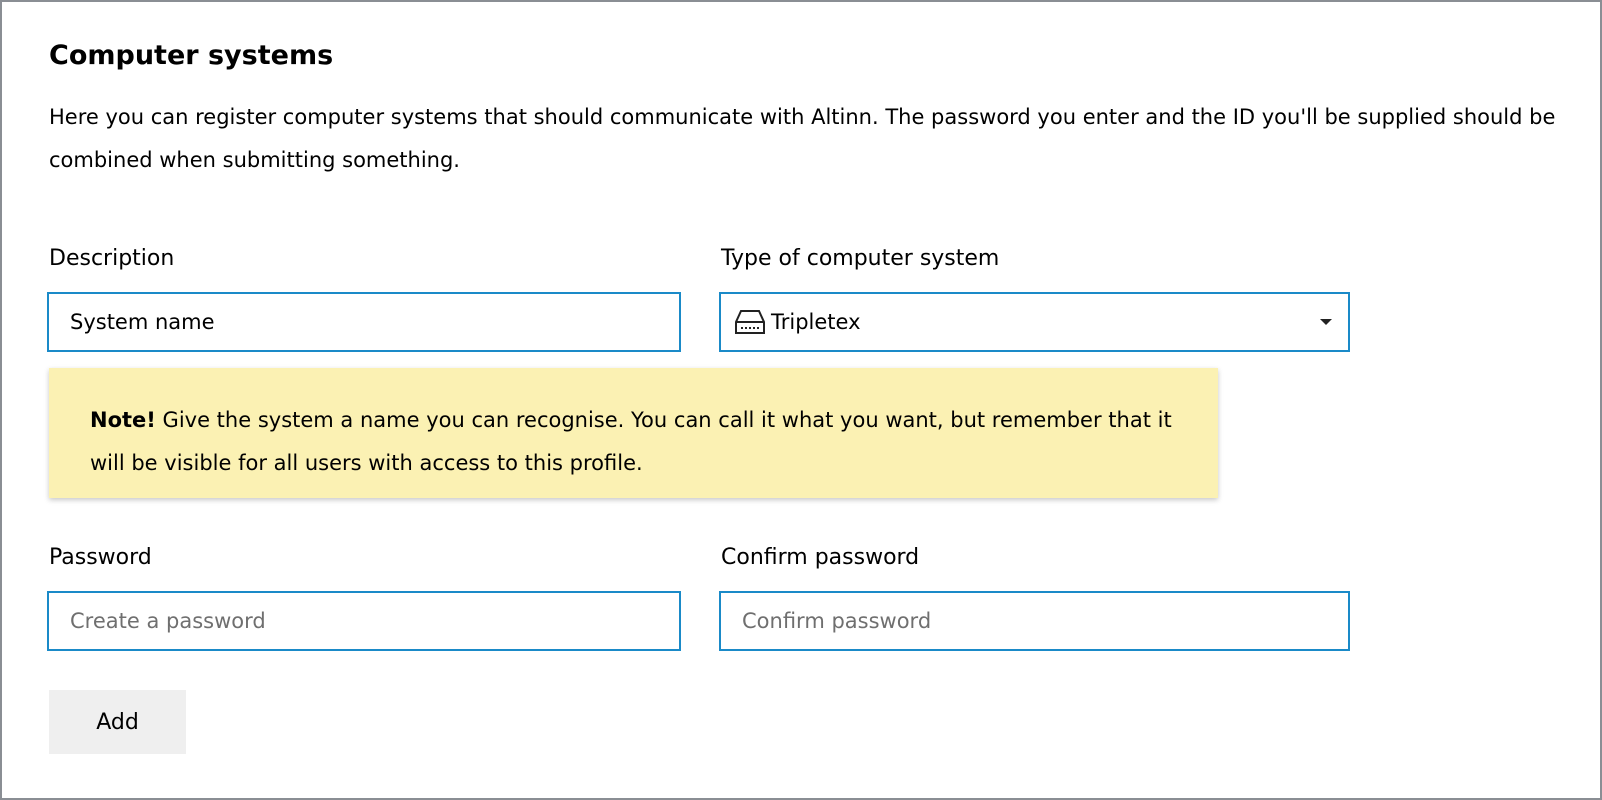 The image size is (1602, 800). I want to click on system-type-label: Type of computer system, so click(860, 258).